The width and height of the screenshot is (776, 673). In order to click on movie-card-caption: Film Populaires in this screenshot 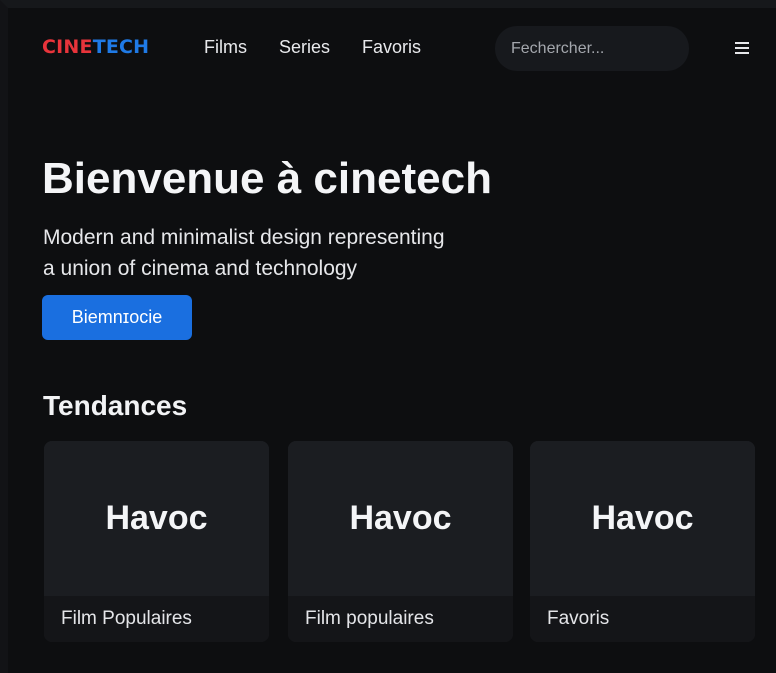, I will do `click(156, 619)`.